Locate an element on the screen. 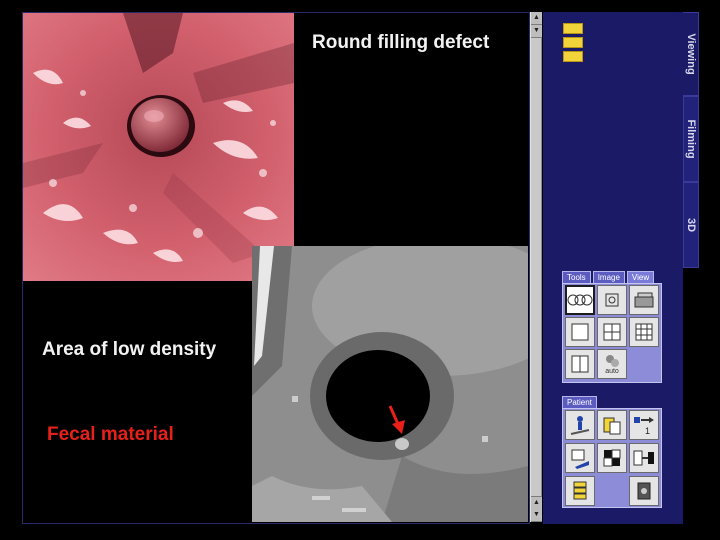  layout-1x1-icon is located at coordinates (580, 332).